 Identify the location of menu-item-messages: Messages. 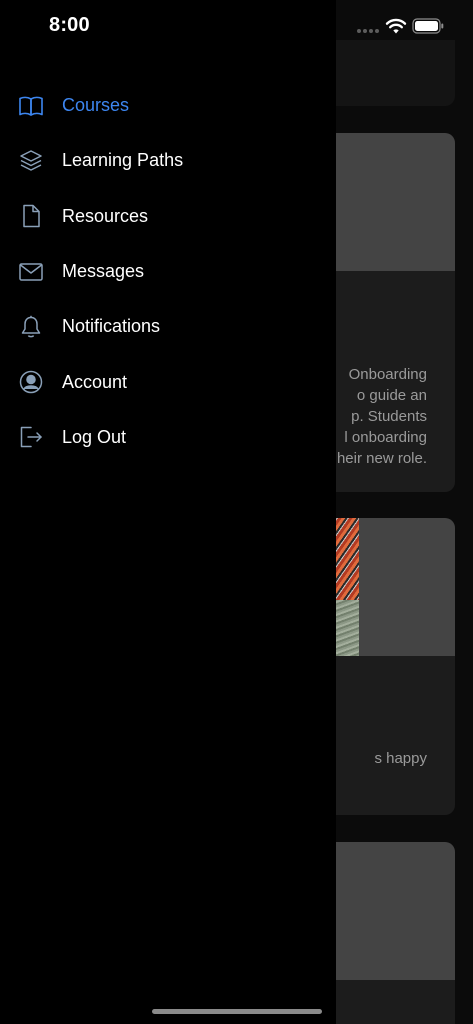
(168, 271).